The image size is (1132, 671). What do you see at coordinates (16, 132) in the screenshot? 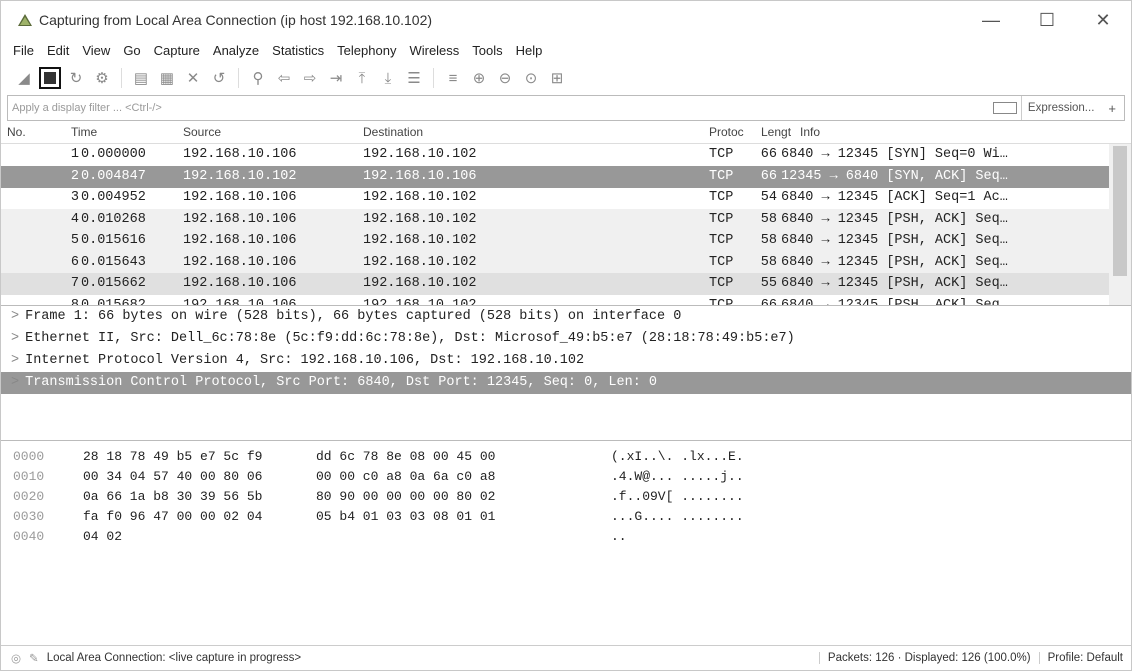
I see `col-no: No.` at bounding box center [16, 132].